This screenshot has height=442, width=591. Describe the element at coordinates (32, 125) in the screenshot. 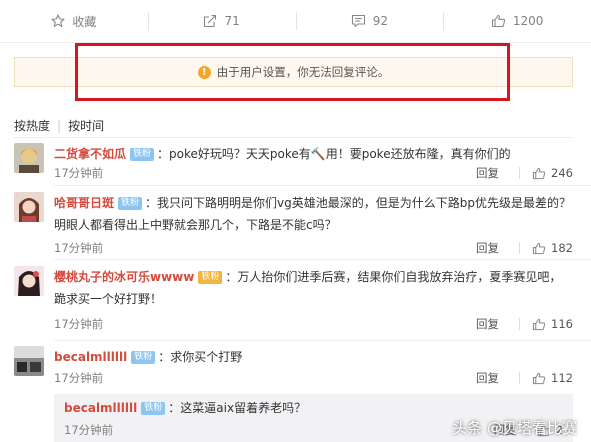

I see `sort-by-hot-tab: 按热度` at that location.